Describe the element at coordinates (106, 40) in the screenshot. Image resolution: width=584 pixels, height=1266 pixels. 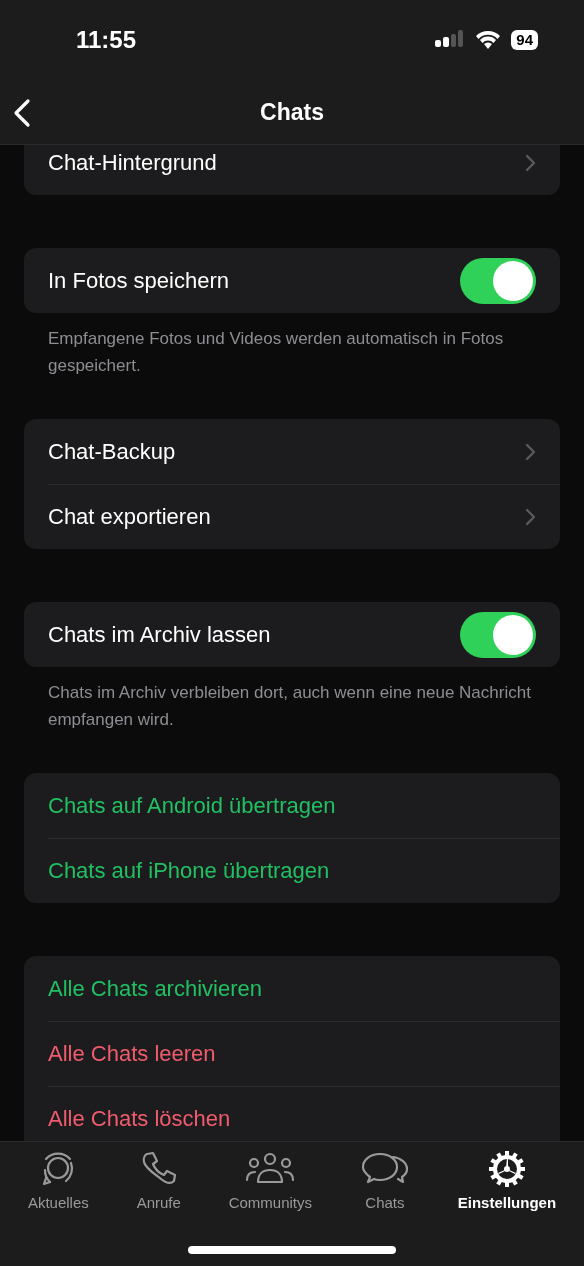
I see `status-time: 11:55` at that location.